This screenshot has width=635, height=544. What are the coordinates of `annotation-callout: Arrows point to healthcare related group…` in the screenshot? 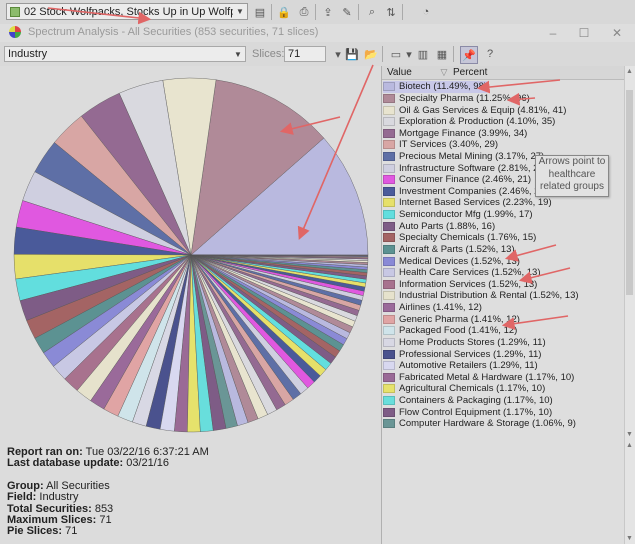 It's located at (572, 176).